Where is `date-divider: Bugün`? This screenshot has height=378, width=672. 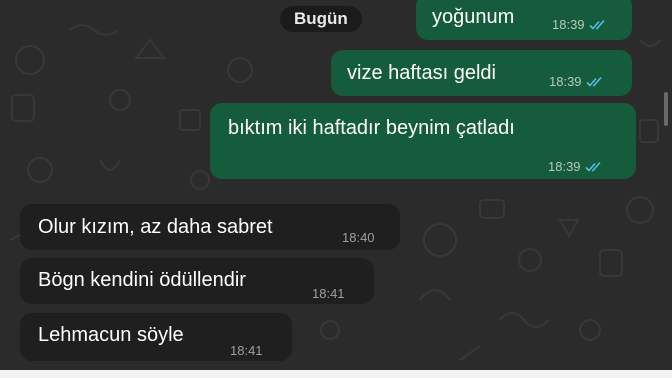
date-divider: Bugün is located at coordinates (321, 19).